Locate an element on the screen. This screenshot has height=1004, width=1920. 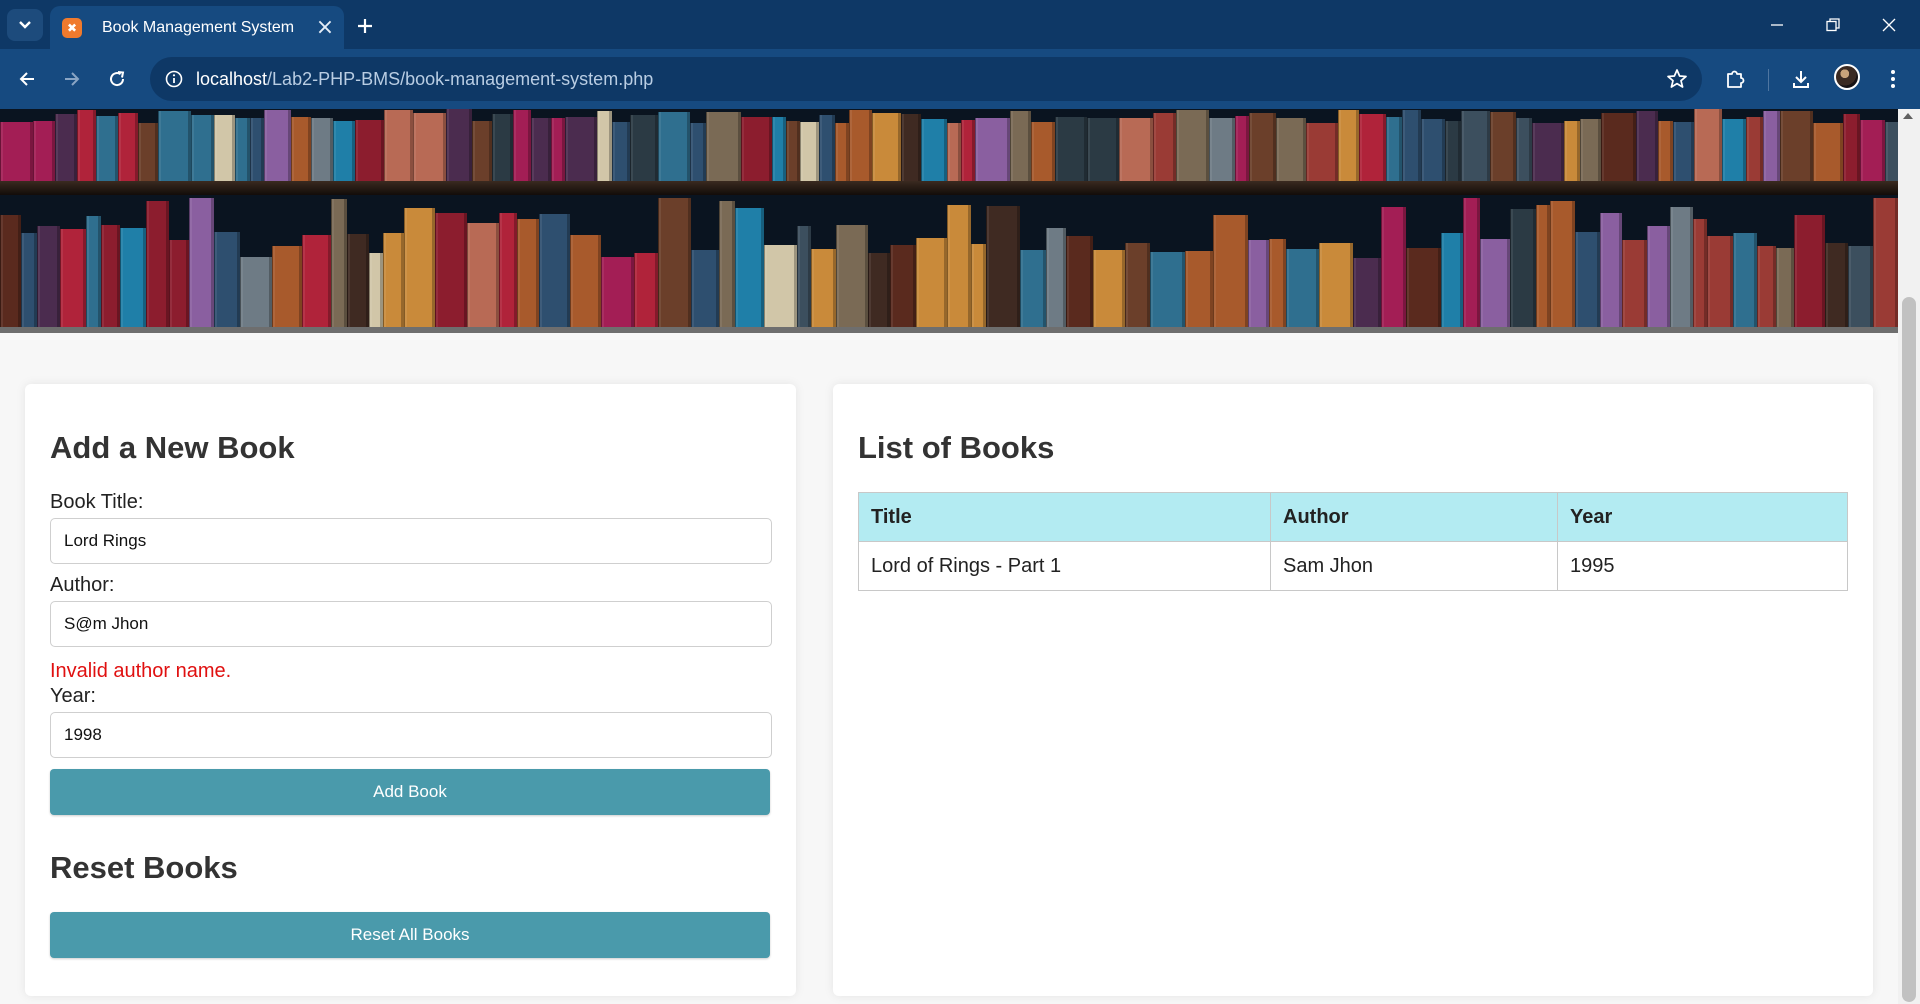
menu-button is located at coordinates (1893, 79).